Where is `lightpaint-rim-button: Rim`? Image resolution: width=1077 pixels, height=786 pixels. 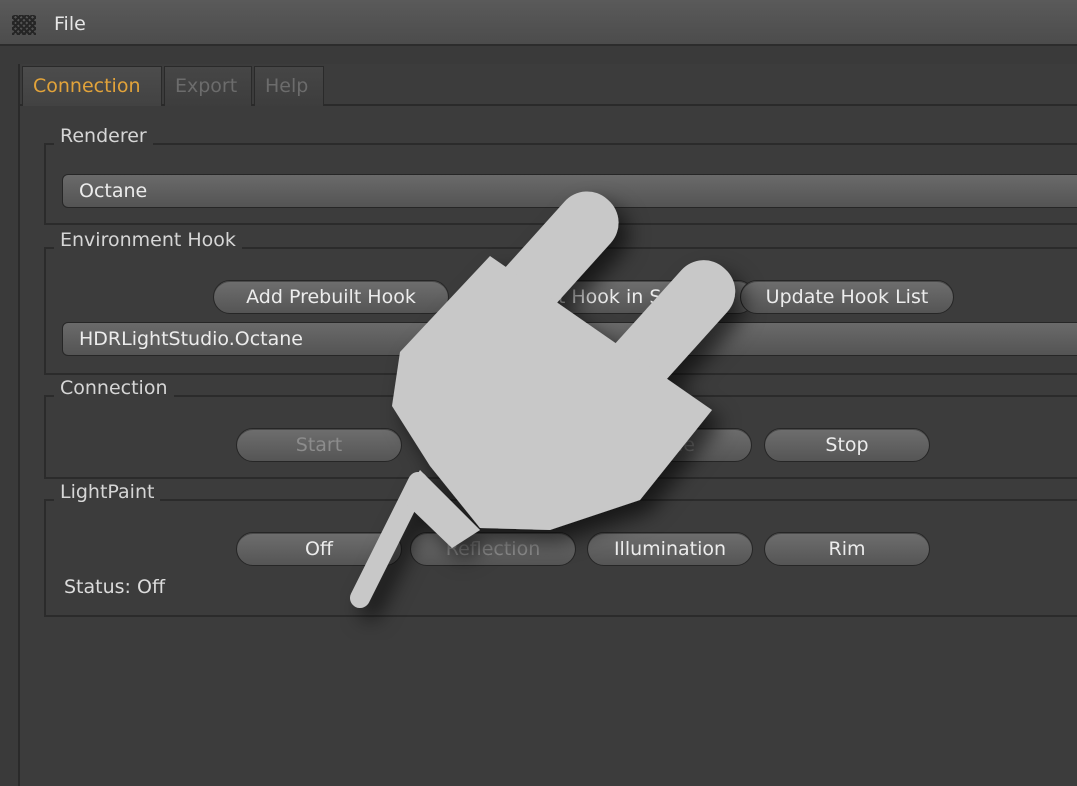
lightpaint-rim-button: Rim is located at coordinates (847, 549).